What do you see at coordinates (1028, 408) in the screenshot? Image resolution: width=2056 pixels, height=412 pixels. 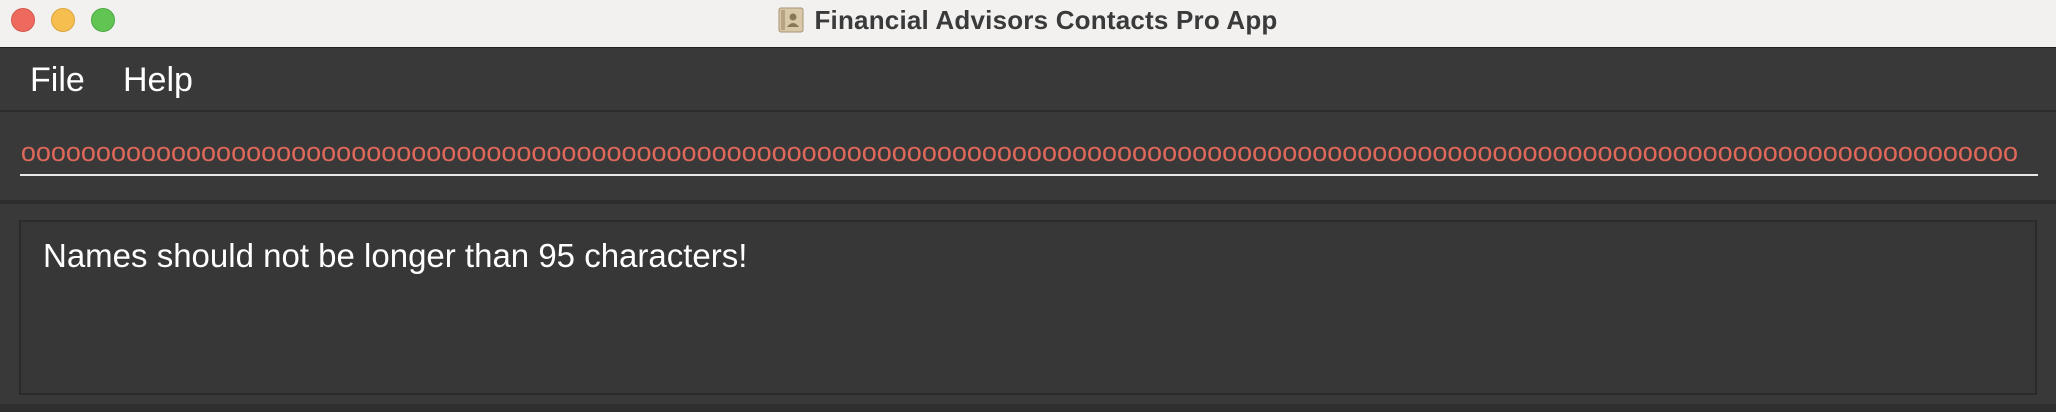 I see `status-bar` at bounding box center [1028, 408].